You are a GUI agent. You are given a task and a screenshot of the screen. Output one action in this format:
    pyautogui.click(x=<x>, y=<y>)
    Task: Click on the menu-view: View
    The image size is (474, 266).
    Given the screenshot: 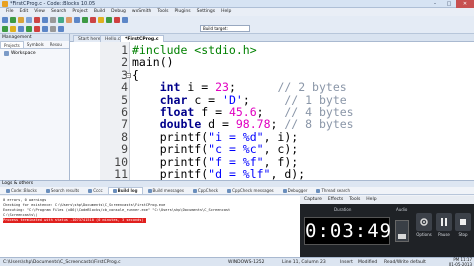 What is the action you would take?
    pyautogui.click(x=39, y=12)
    